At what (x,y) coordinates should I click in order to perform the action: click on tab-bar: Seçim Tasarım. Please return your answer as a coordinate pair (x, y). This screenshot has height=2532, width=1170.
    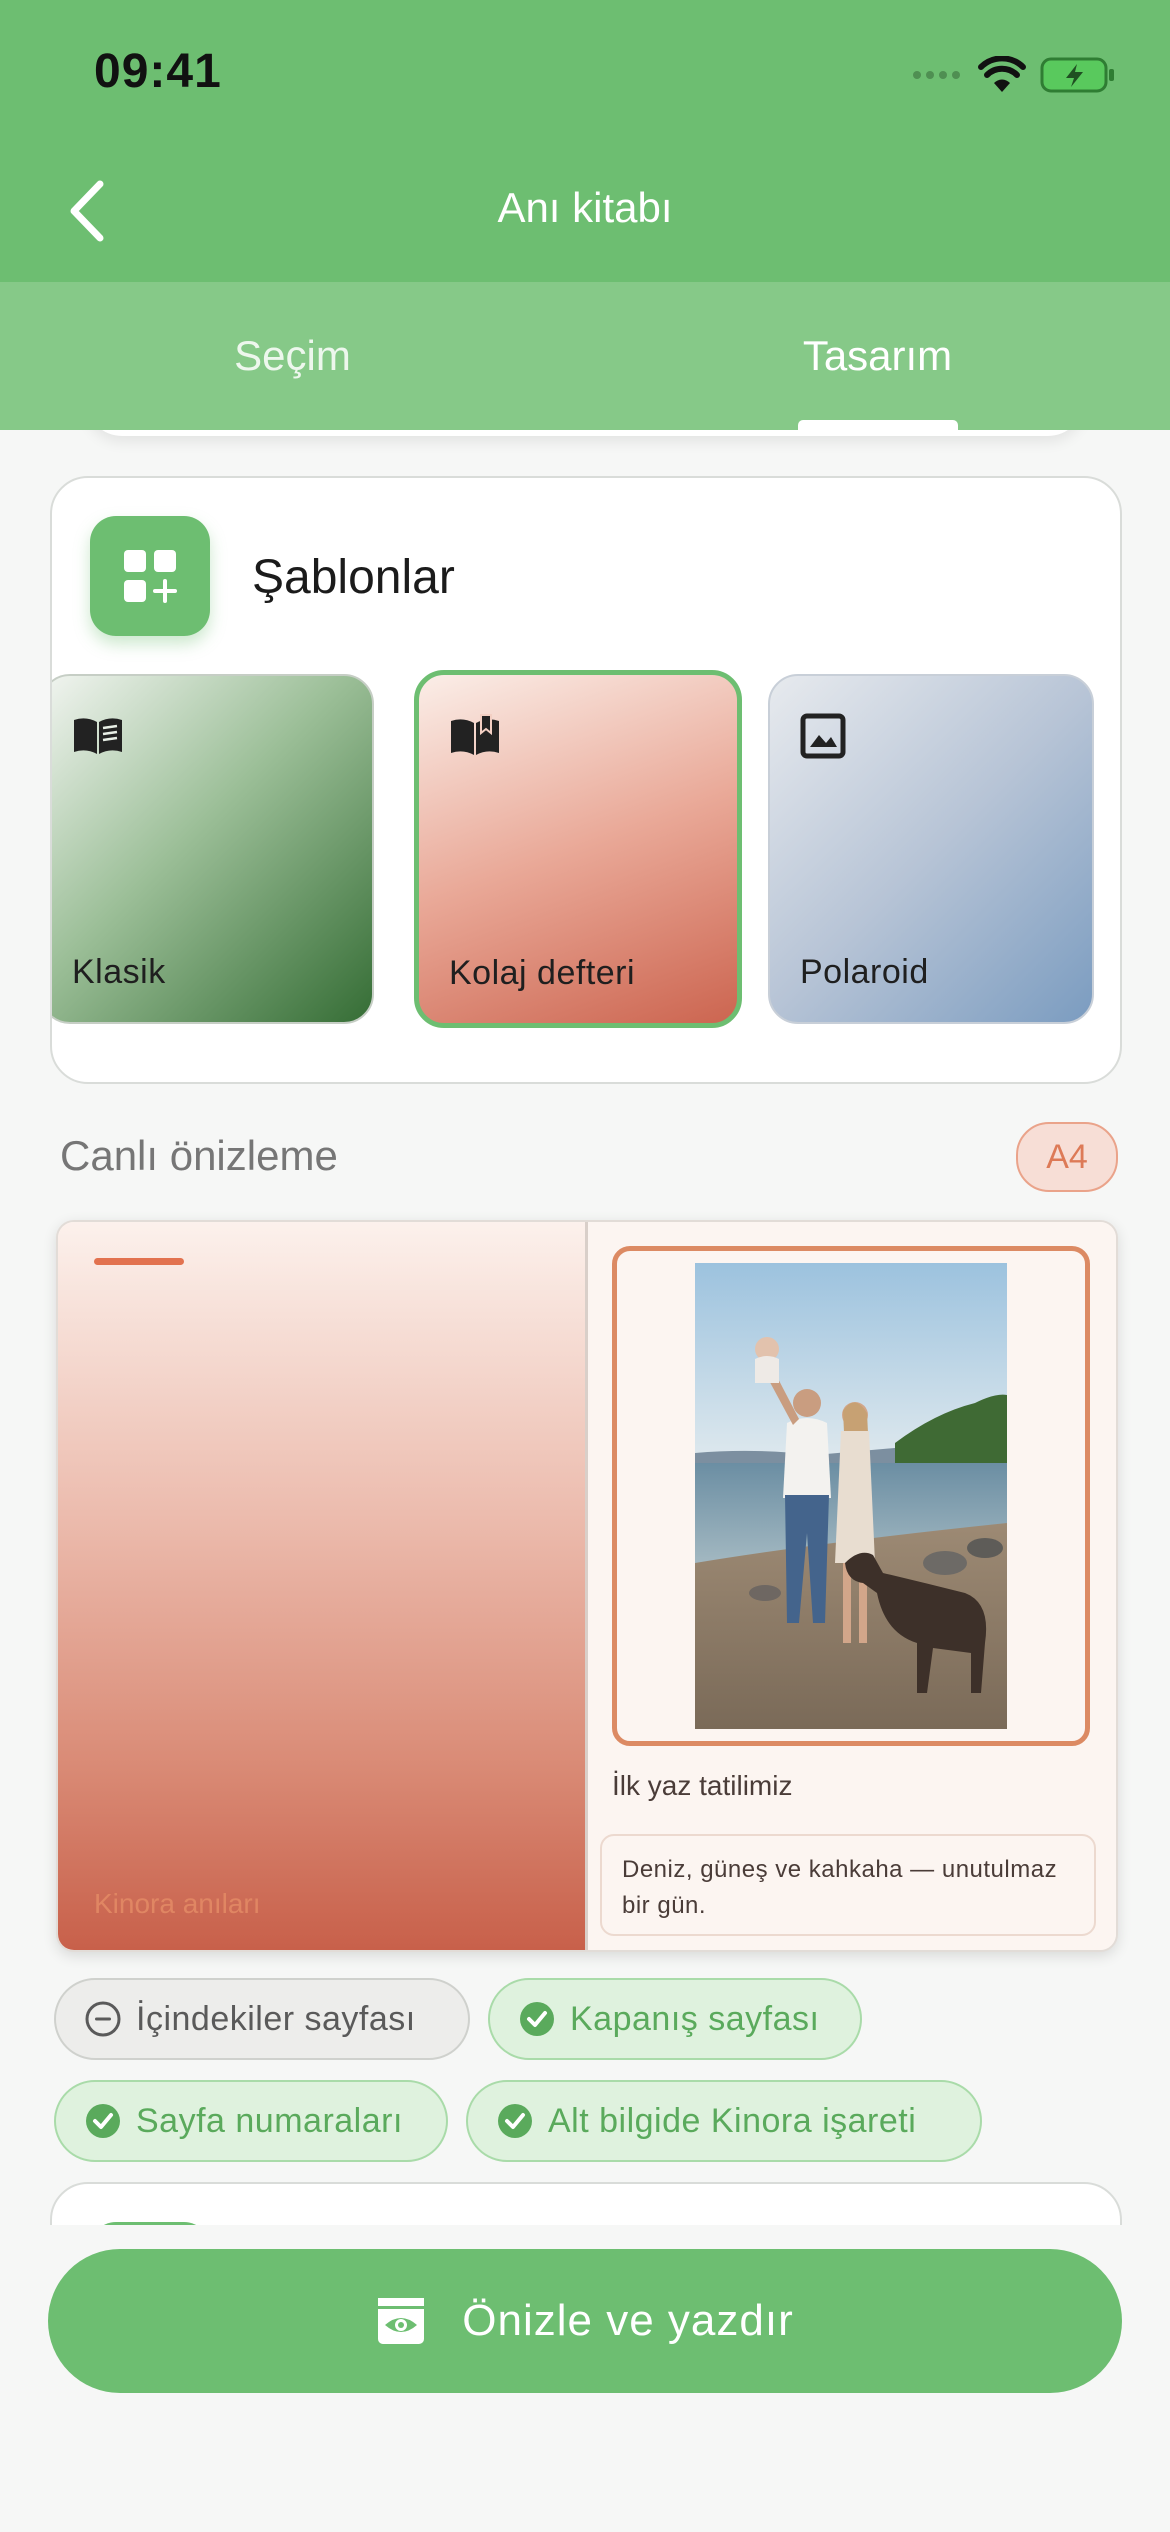
    Looking at the image, I should click on (585, 356).